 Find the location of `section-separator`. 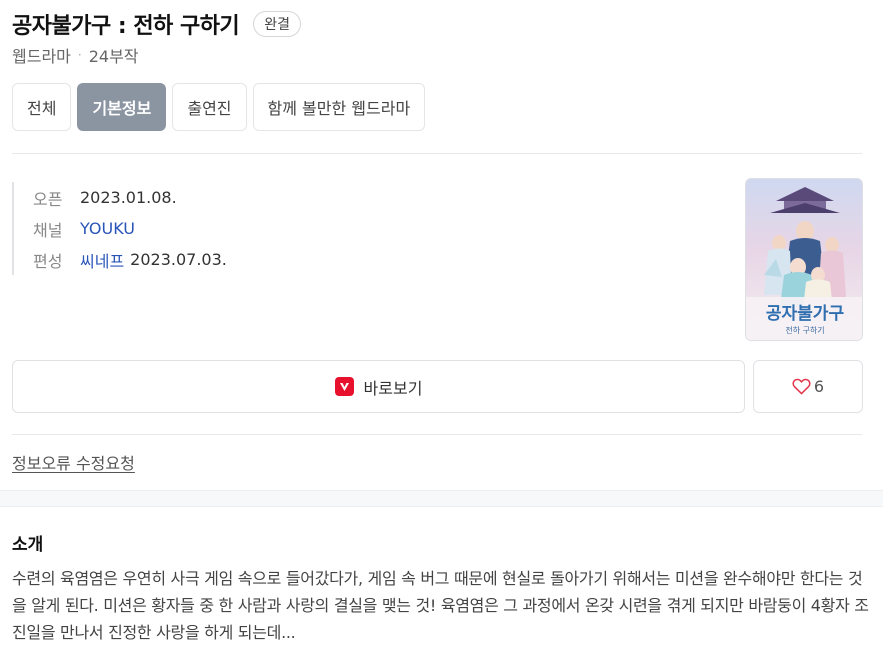

section-separator is located at coordinates (441, 498).